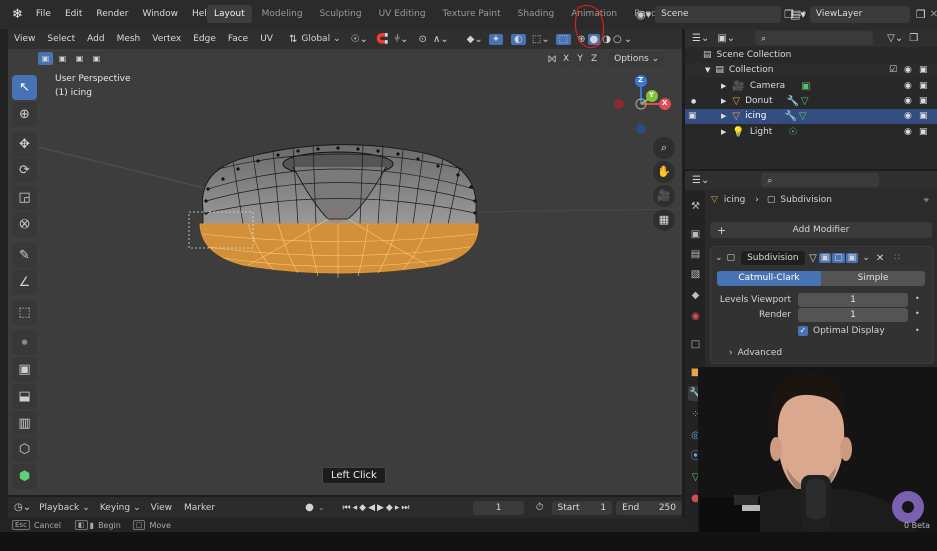  What do you see at coordinates (631, 507) in the screenshot?
I see `end-label: End` at bounding box center [631, 507].